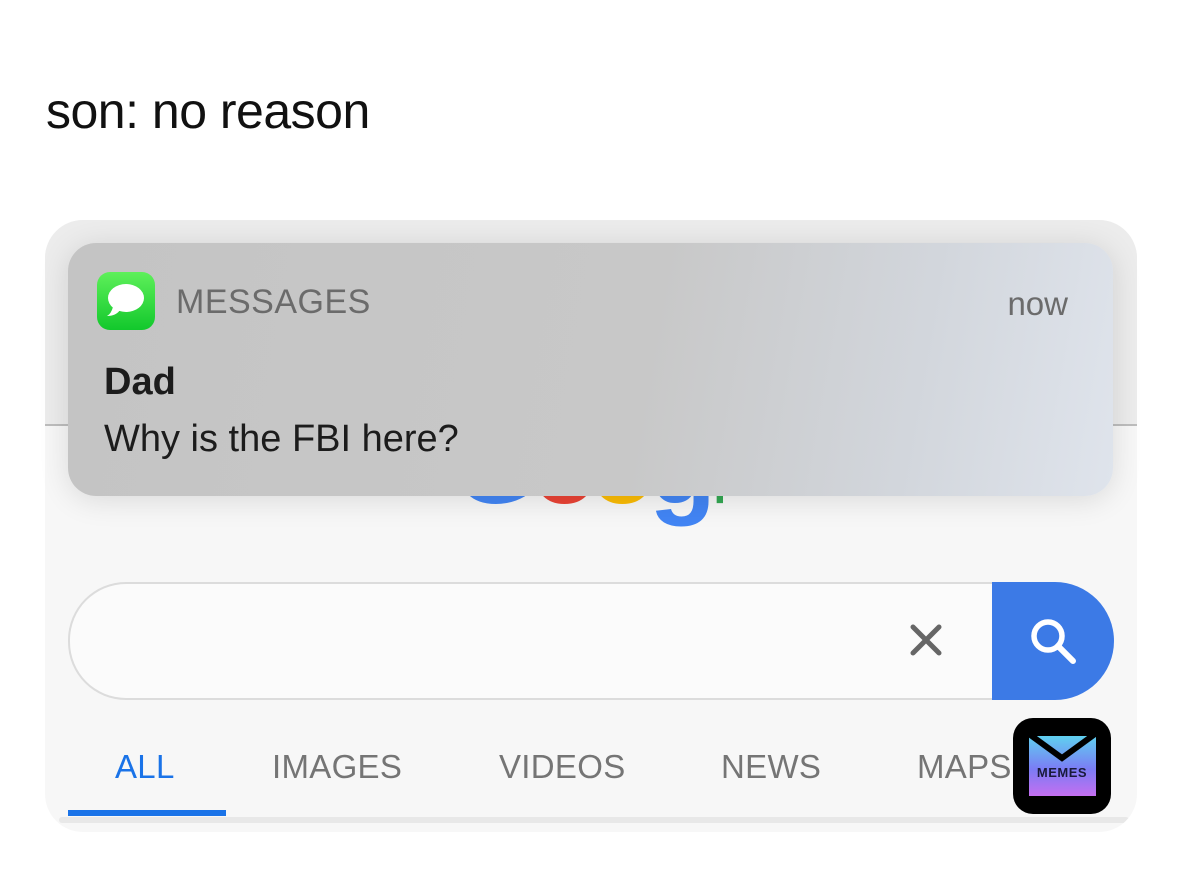 This screenshot has height=877, width=1182. What do you see at coordinates (145, 767) in the screenshot?
I see `tab-all: ALL` at bounding box center [145, 767].